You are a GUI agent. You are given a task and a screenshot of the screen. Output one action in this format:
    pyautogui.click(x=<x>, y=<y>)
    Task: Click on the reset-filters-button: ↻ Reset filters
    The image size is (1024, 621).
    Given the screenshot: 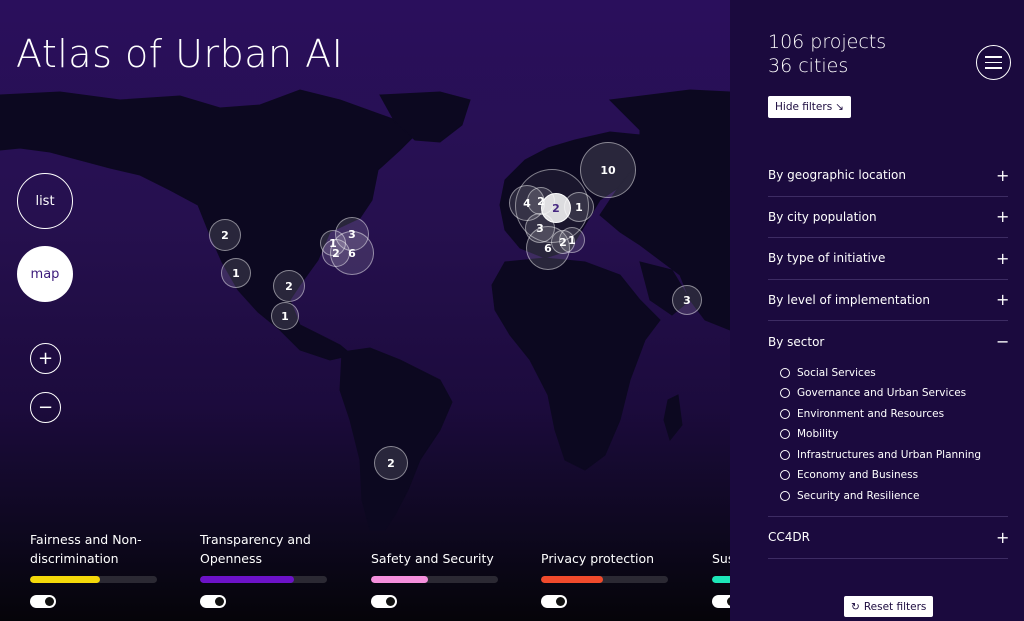 What is the action you would take?
    pyautogui.click(x=889, y=606)
    